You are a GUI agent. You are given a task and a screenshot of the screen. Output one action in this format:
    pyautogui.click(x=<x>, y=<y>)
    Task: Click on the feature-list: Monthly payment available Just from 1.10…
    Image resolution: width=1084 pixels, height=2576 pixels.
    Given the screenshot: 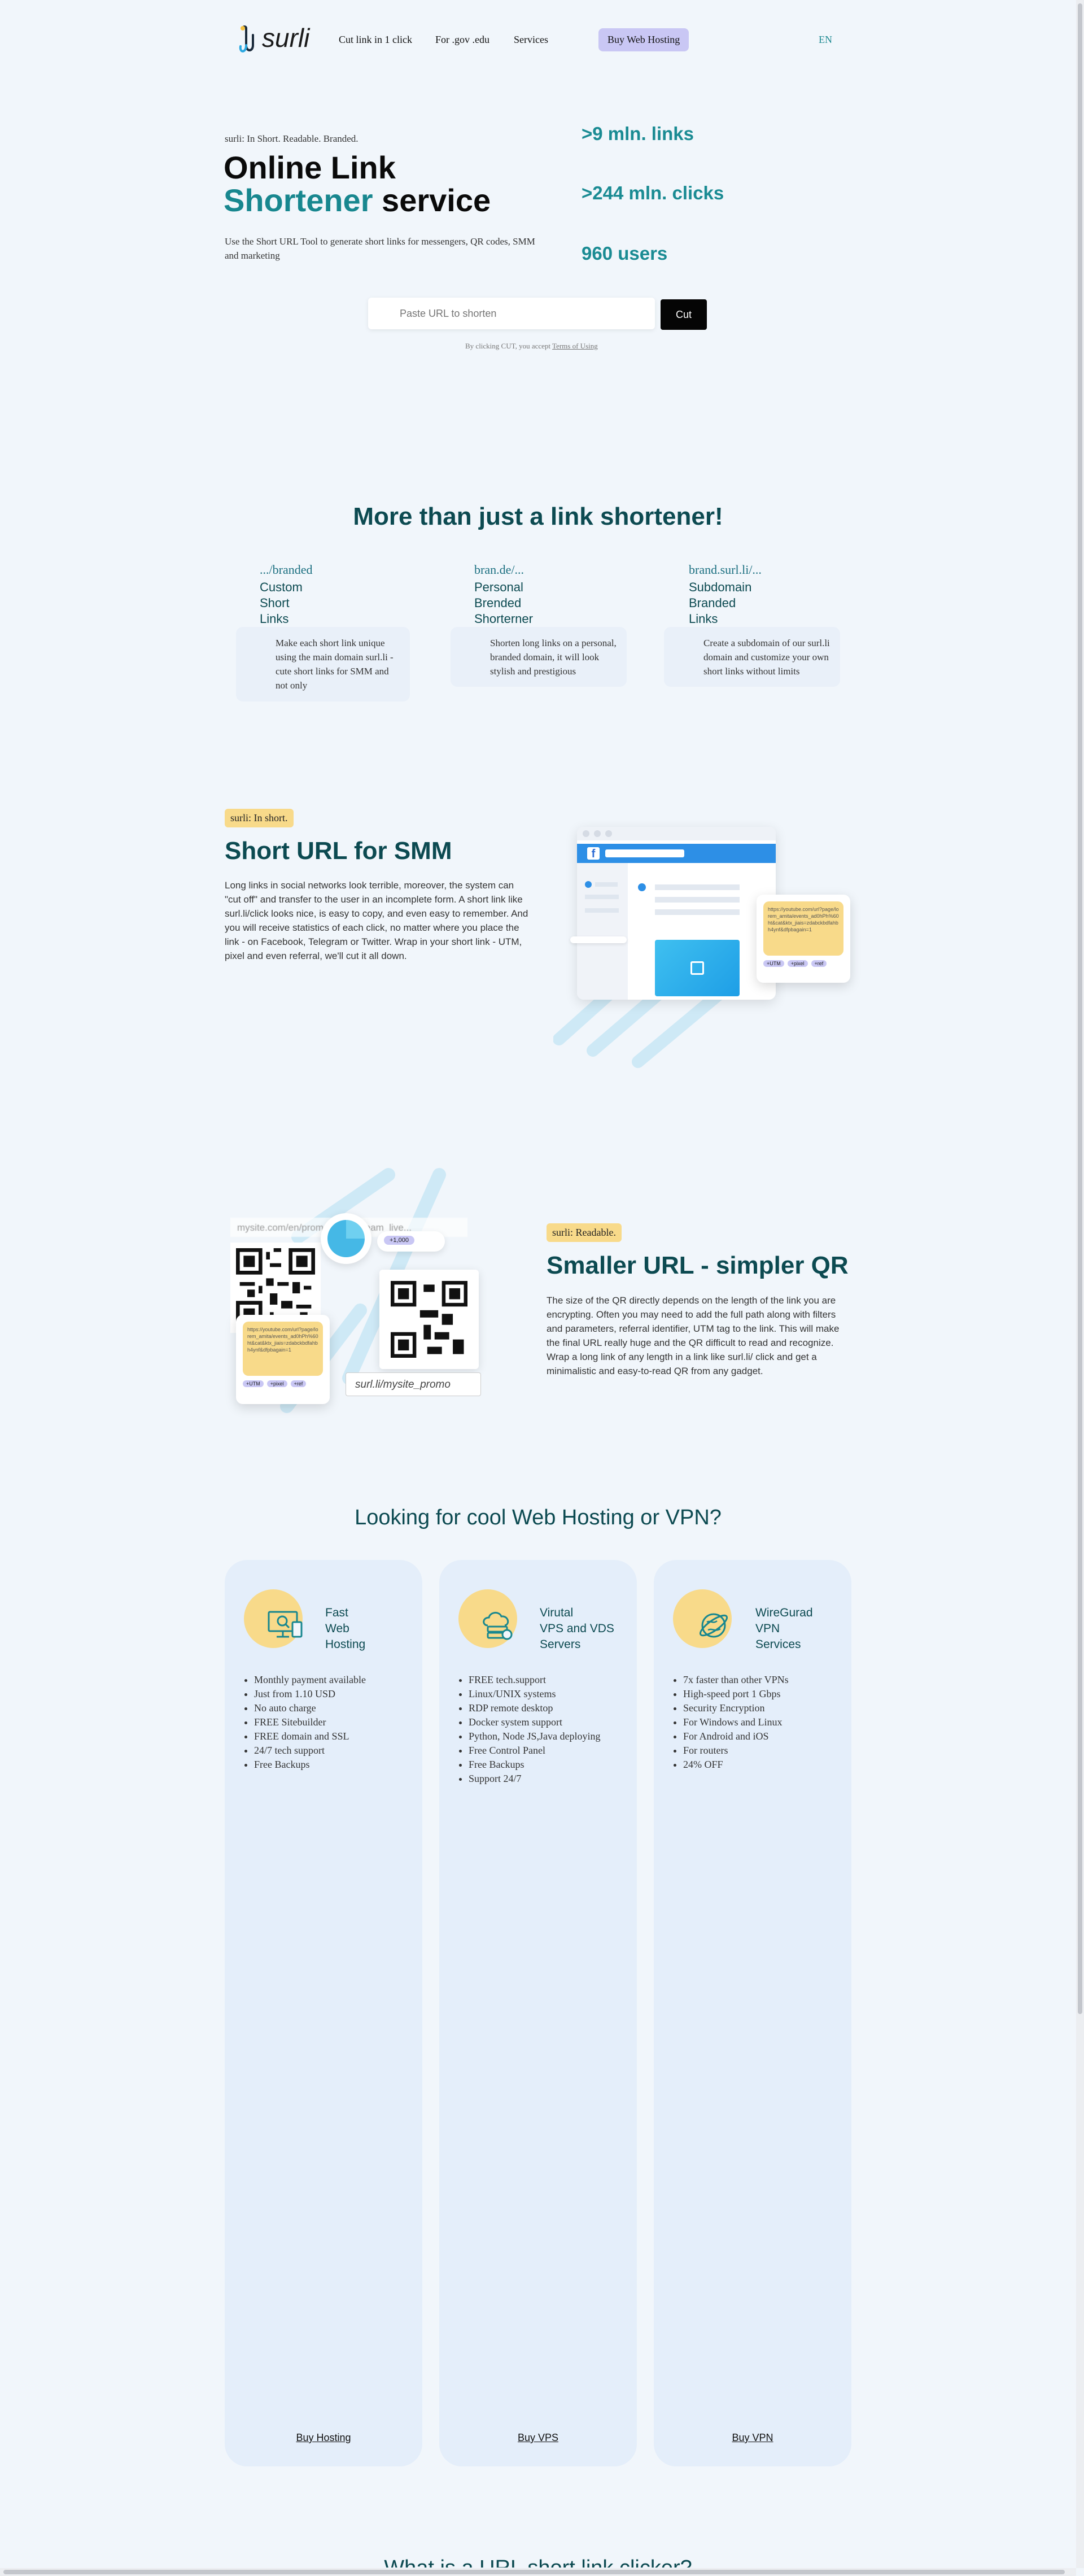 What is the action you would take?
    pyautogui.click(x=302, y=1722)
    